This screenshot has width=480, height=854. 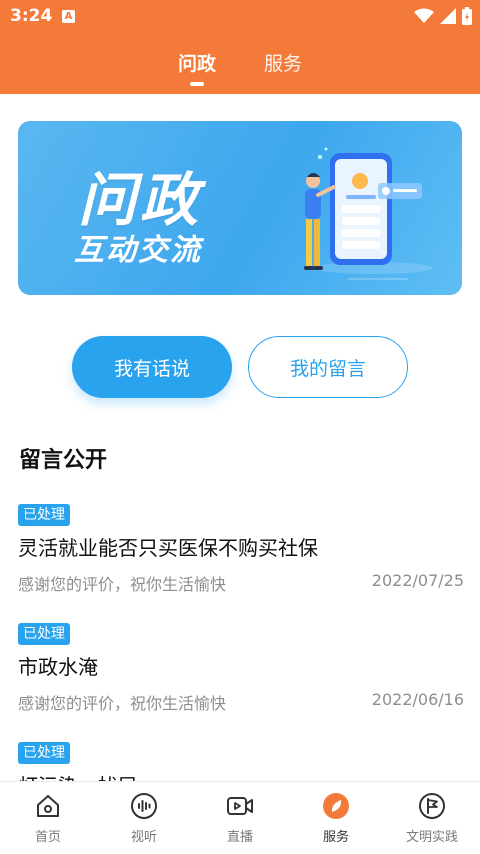 What do you see at coordinates (241, 668) in the screenshot?
I see `message-item: 已处理 市政水淹 感谢您的评价，祝你生活愉快 2022/06/16` at bounding box center [241, 668].